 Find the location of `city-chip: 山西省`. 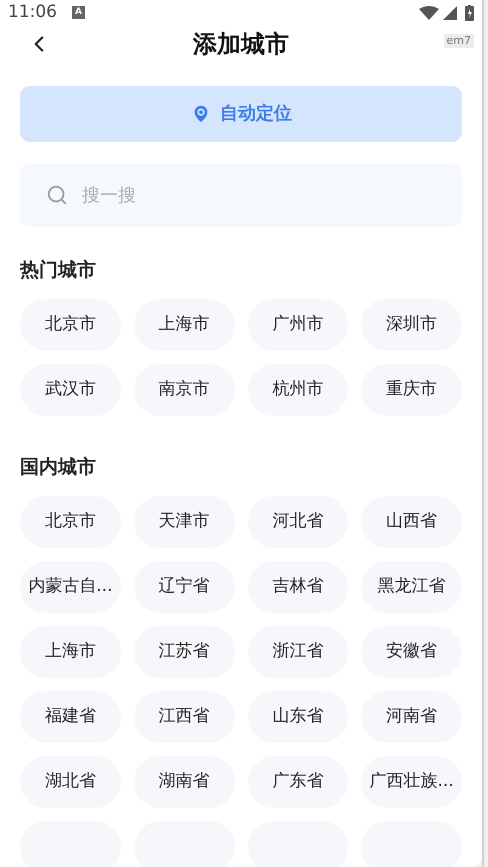

city-chip: 山西省 is located at coordinates (411, 522).